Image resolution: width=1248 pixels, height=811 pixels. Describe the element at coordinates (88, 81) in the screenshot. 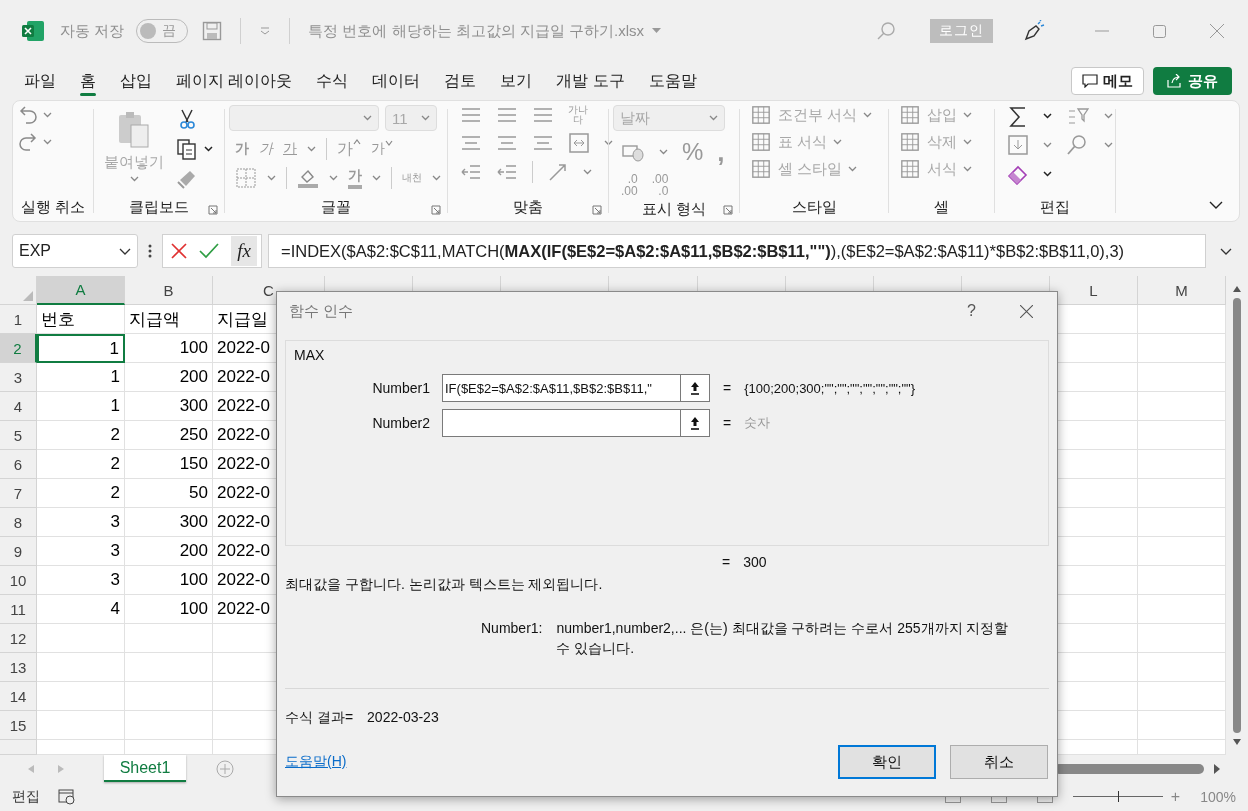

I see `ribbon-tab: 홈` at that location.